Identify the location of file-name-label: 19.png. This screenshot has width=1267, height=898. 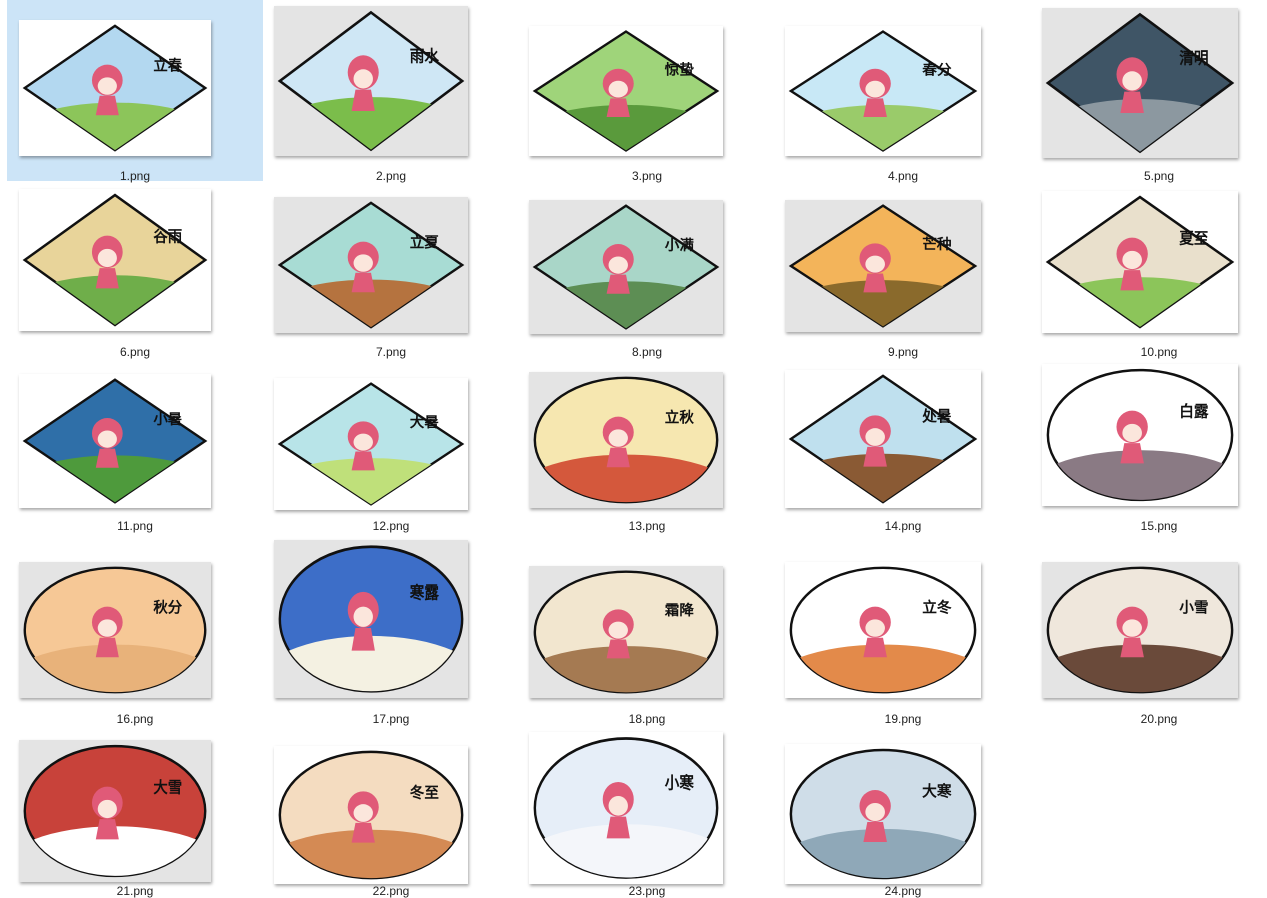
(903, 719).